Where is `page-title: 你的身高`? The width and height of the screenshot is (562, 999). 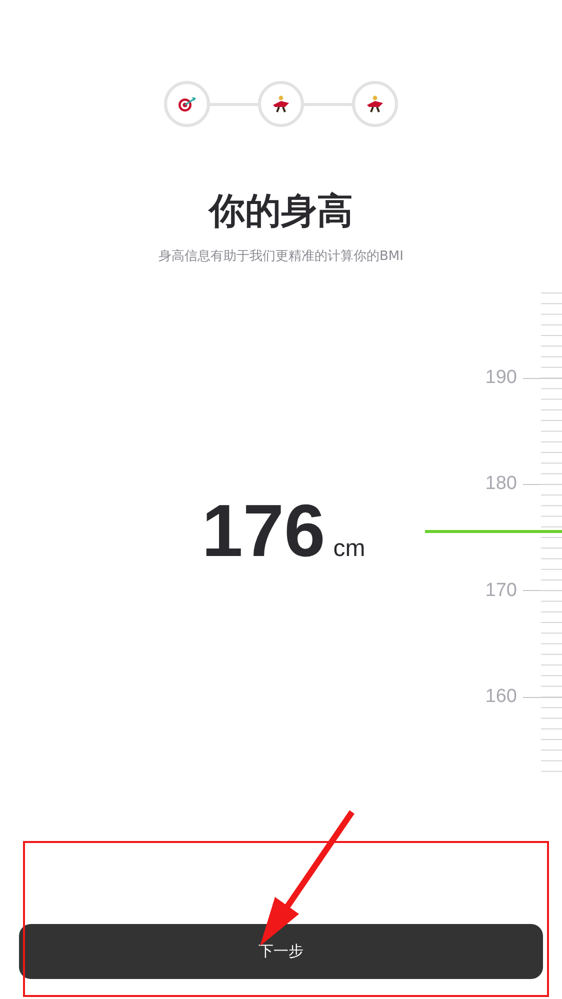 page-title: 你的身高 is located at coordinates (281, 212).